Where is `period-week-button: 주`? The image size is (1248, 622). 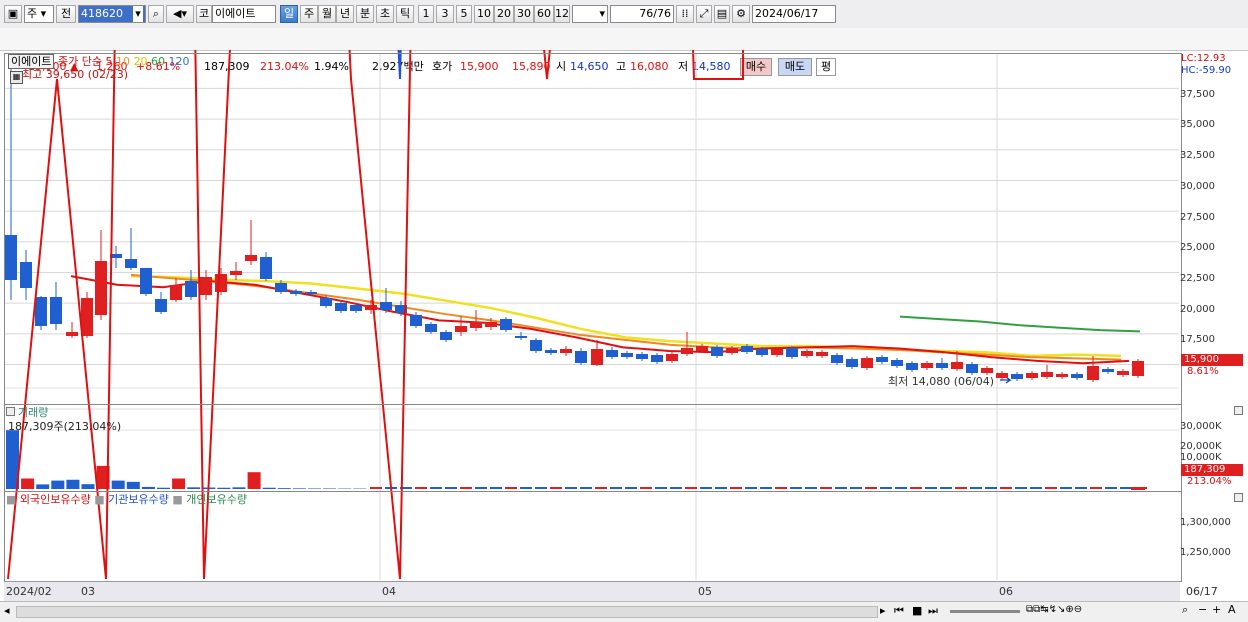 period-week-button: 주 is located at coordinates (309, 14).